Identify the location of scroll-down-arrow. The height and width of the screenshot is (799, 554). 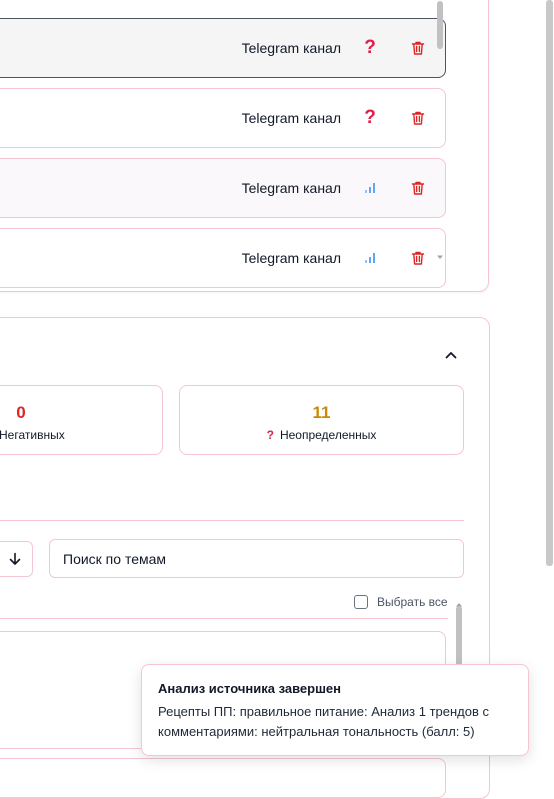
(440, 253).